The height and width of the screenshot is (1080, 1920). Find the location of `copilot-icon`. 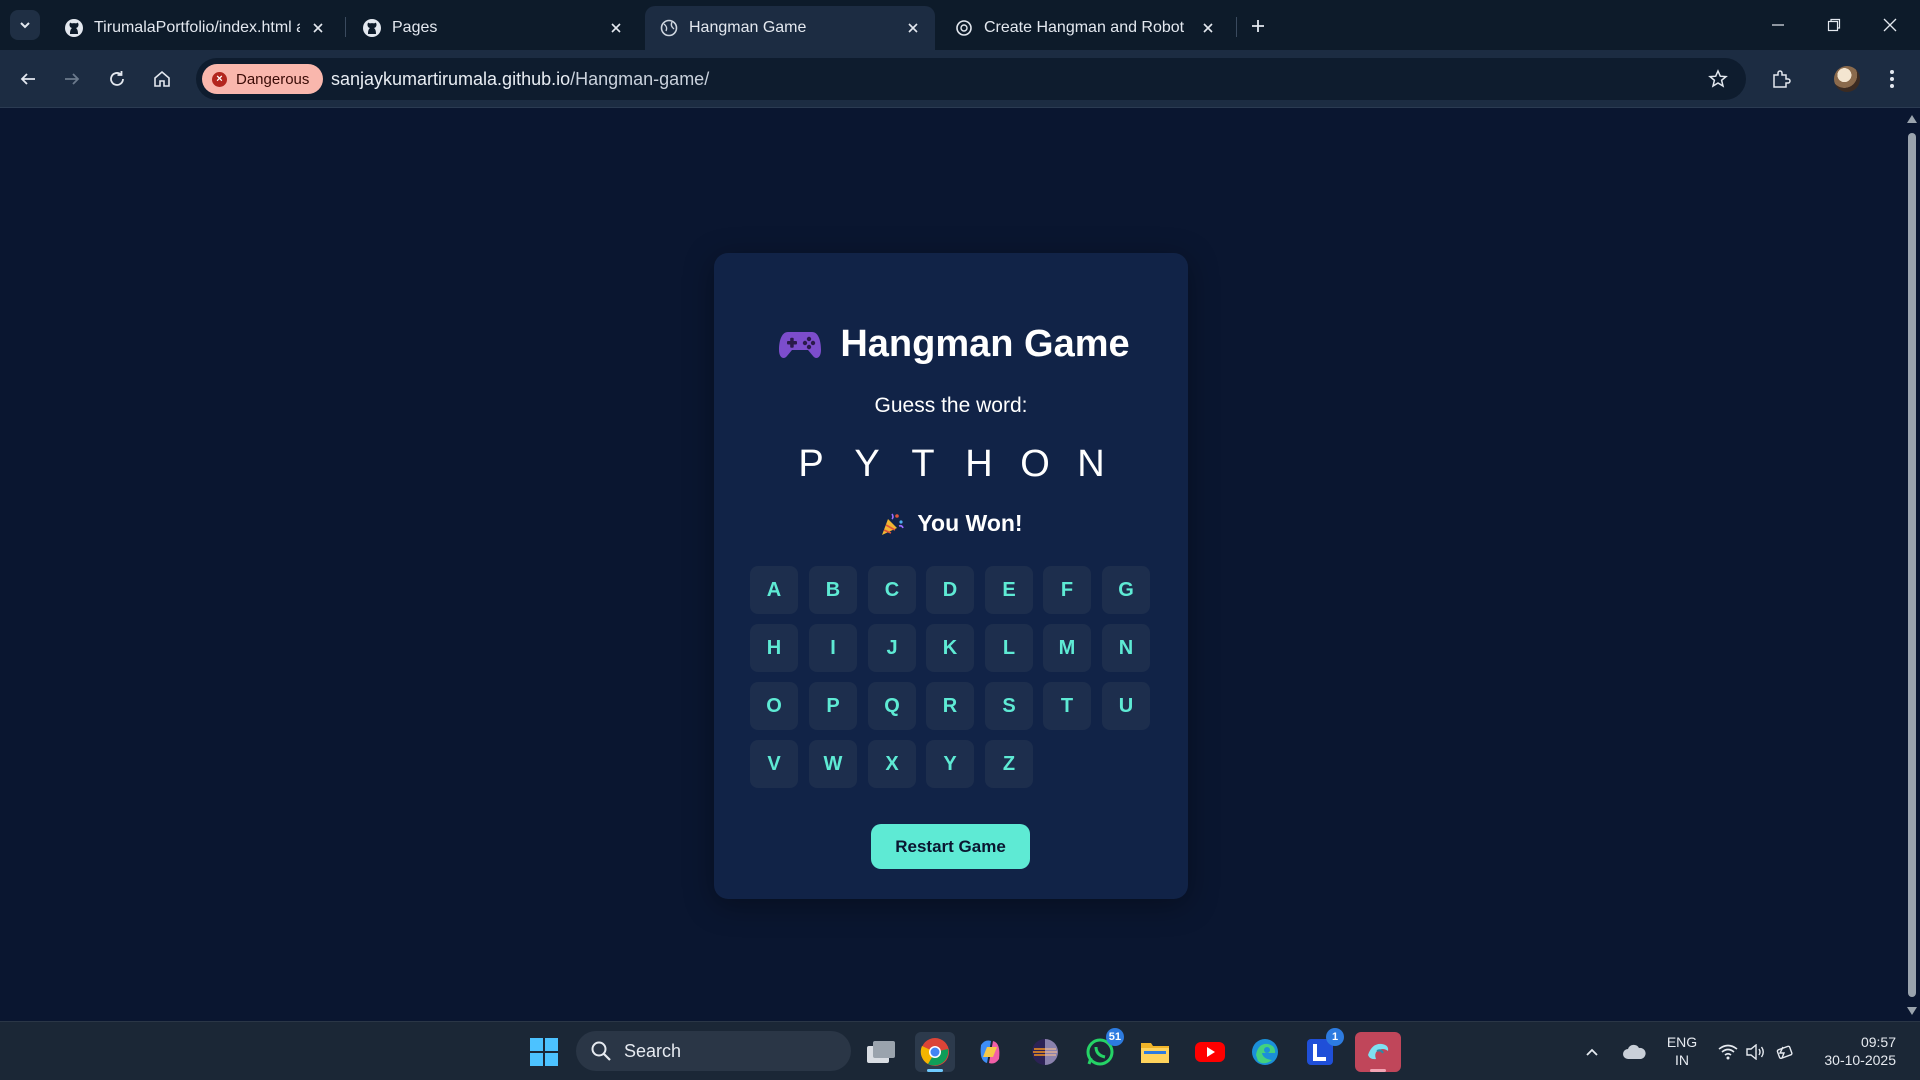

copilot-icon is located at coordinates (990, 1052).